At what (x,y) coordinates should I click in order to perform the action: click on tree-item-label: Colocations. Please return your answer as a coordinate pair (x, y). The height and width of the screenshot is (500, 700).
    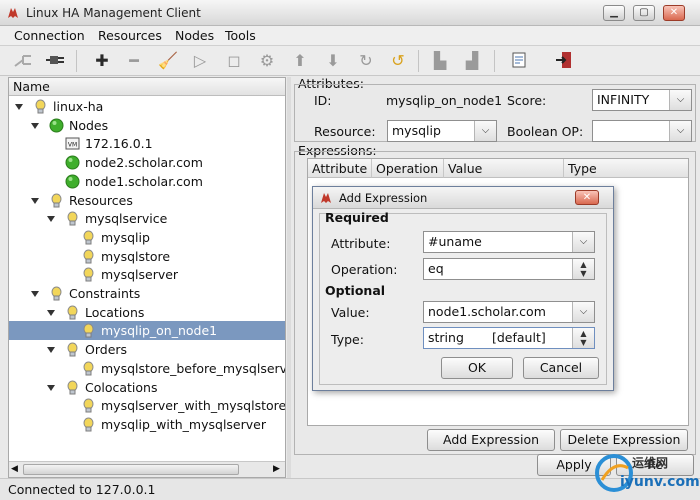
    Looking at the image, I should click on (121, 387).